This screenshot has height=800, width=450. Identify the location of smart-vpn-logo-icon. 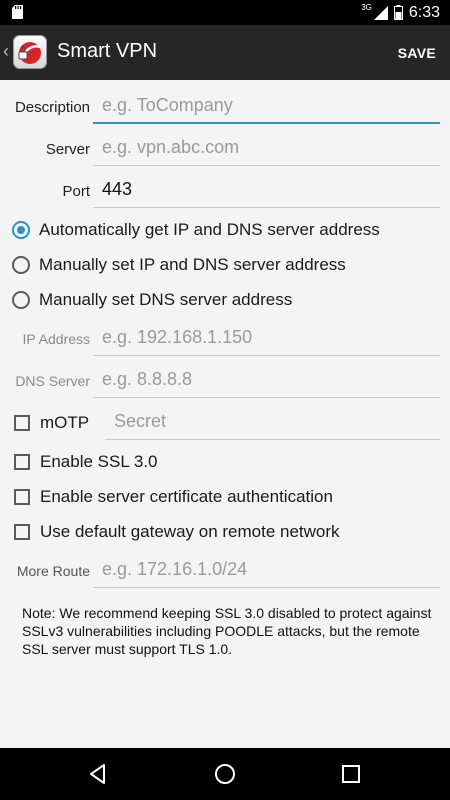
(30, 52).